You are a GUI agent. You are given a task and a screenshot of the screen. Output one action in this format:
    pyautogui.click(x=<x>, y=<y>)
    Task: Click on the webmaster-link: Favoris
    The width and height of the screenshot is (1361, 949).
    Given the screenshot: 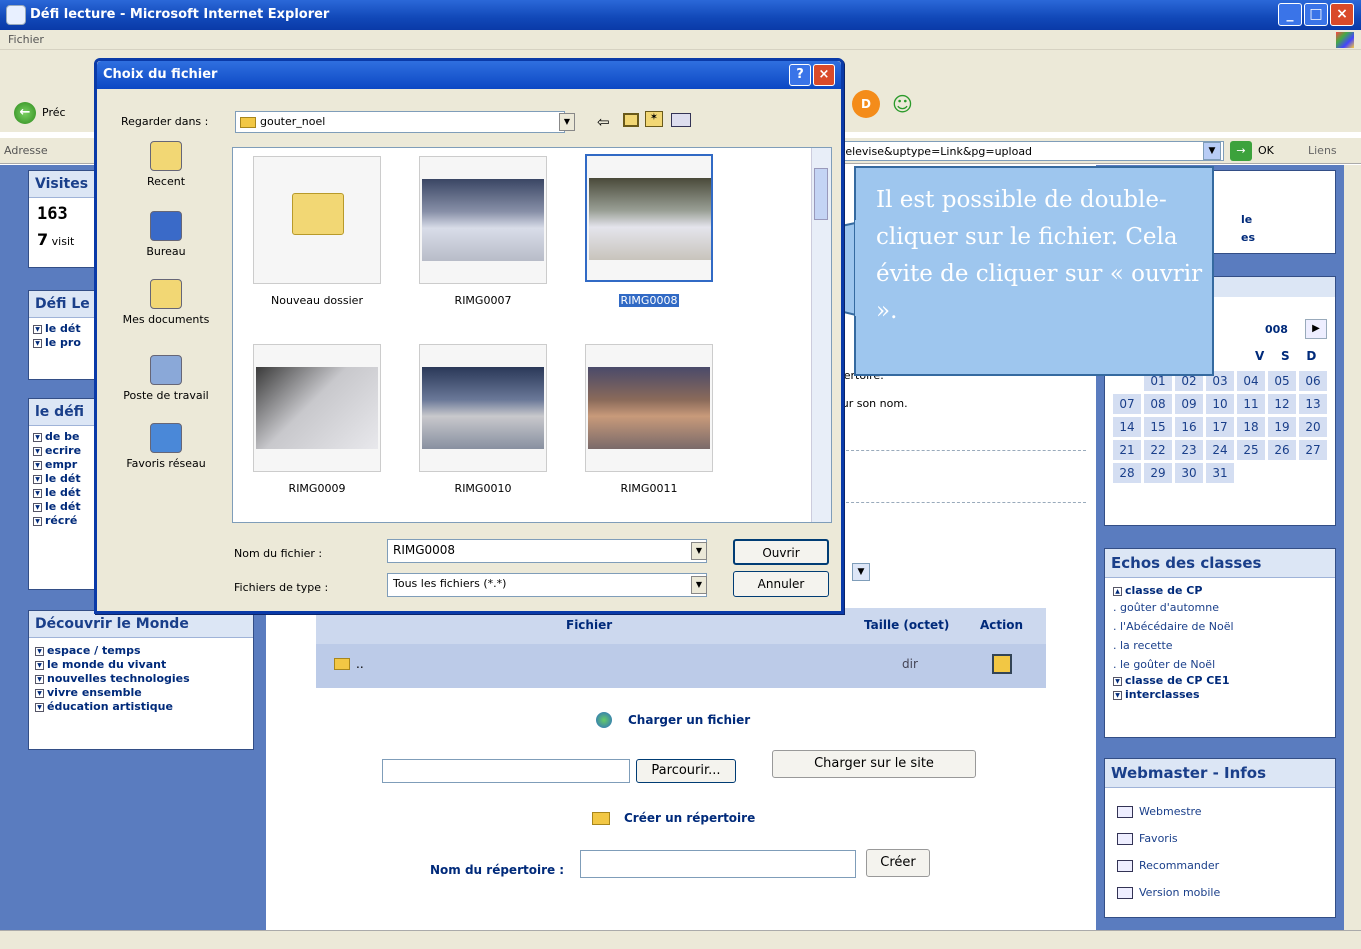 What is the action you would take?
    pyautogui.click(x=1220, y=838)
    